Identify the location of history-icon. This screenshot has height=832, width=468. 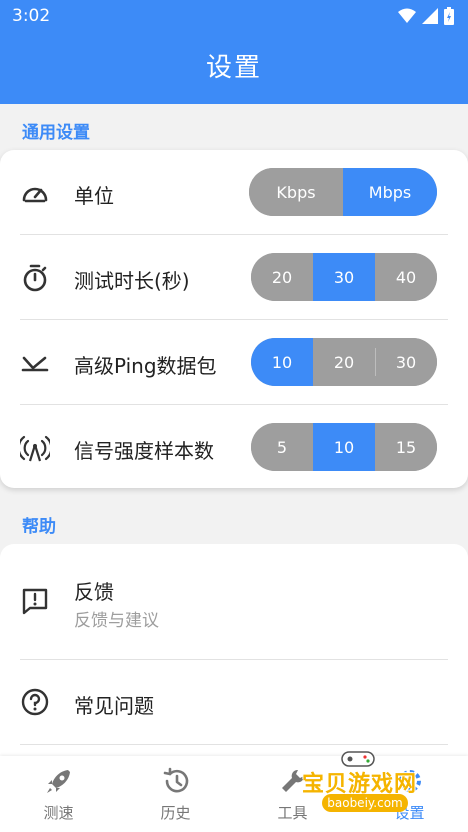
(176, 780).